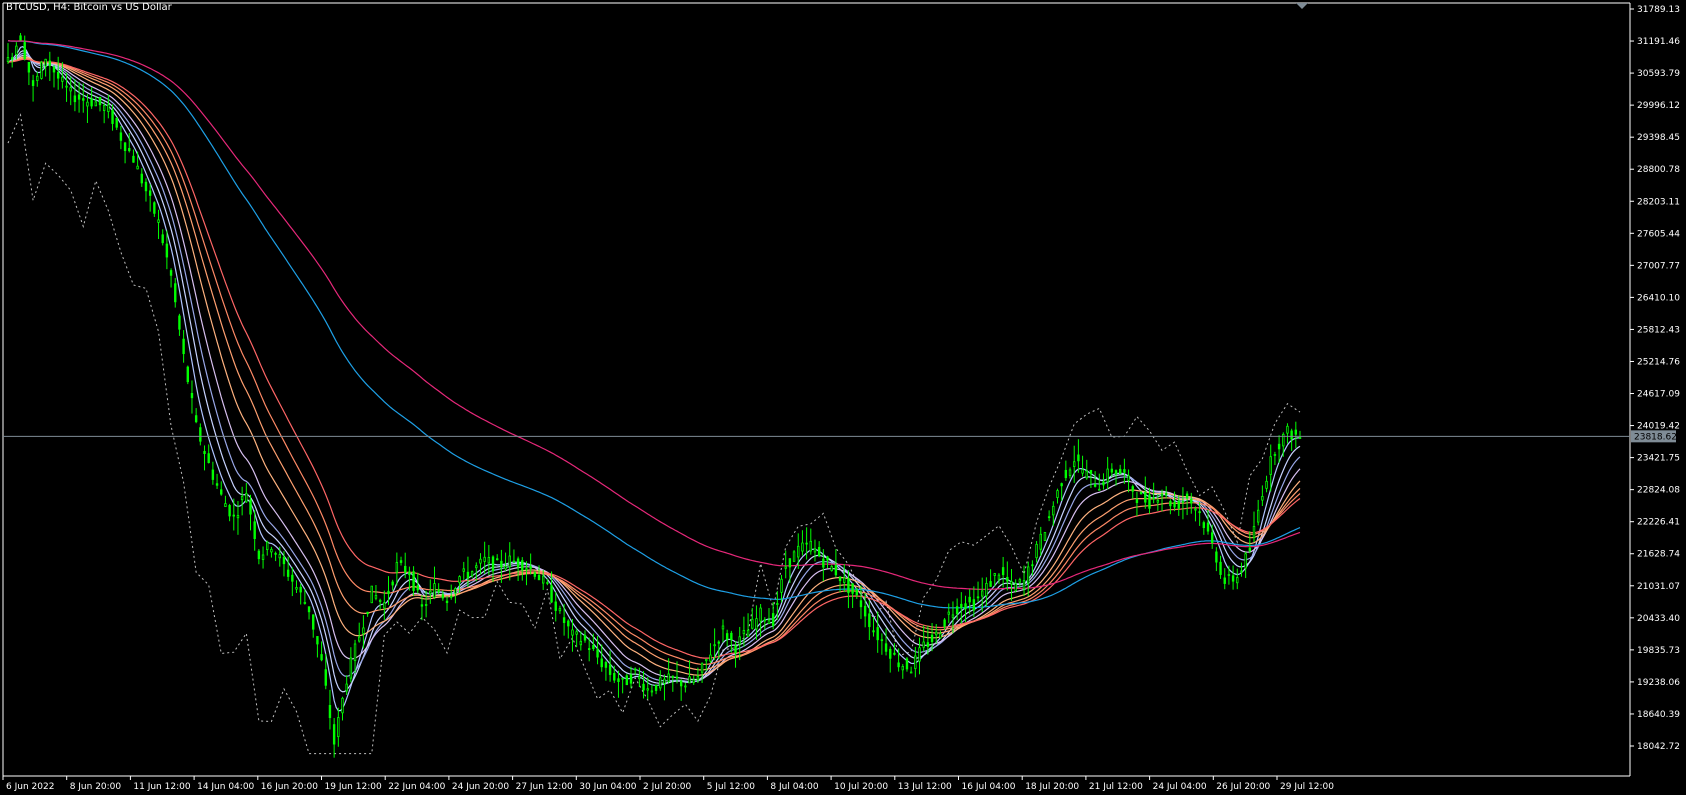  I want to click on price-axis-label: 21628.74, so click(1658, 555).